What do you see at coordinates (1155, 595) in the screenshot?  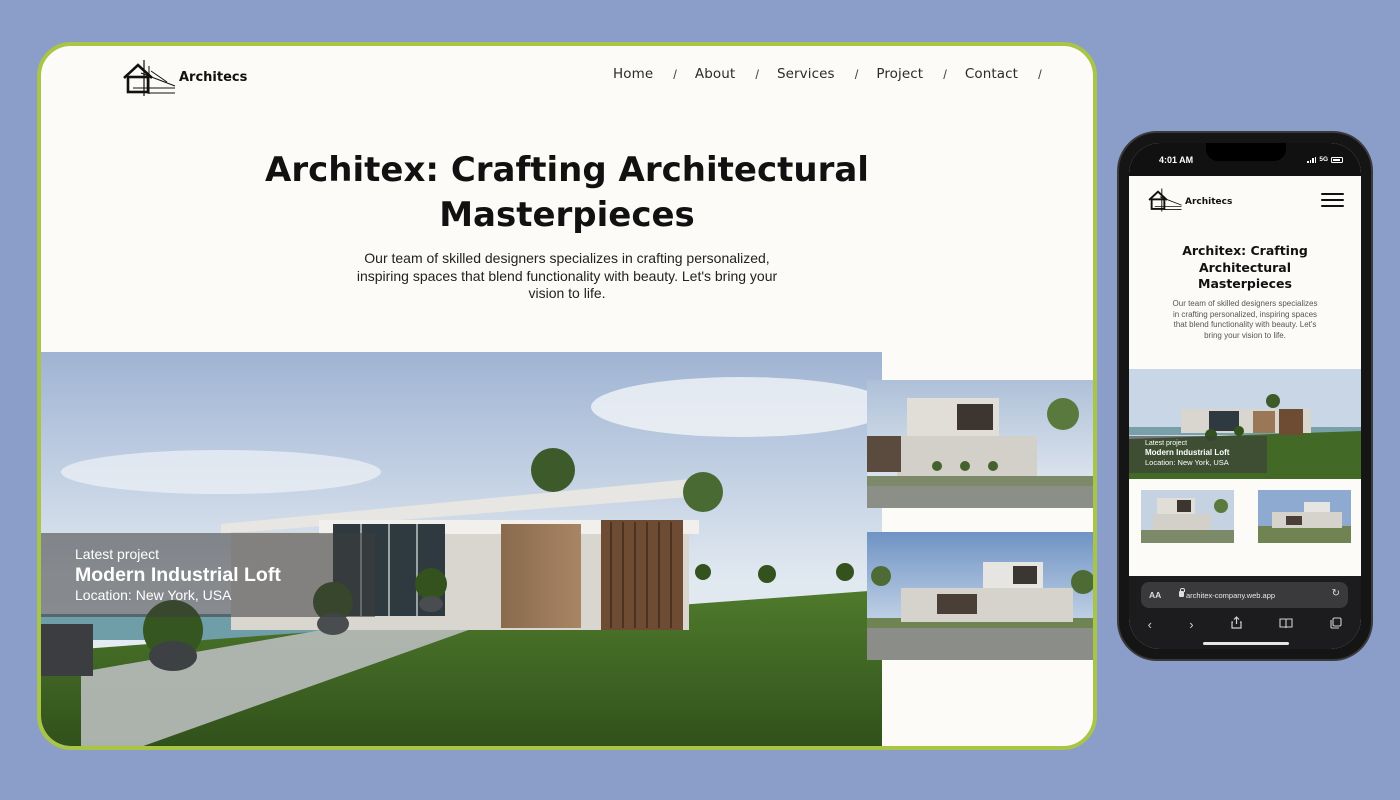 I see `text-size-button: AA` at bounding box center [1155, 595].